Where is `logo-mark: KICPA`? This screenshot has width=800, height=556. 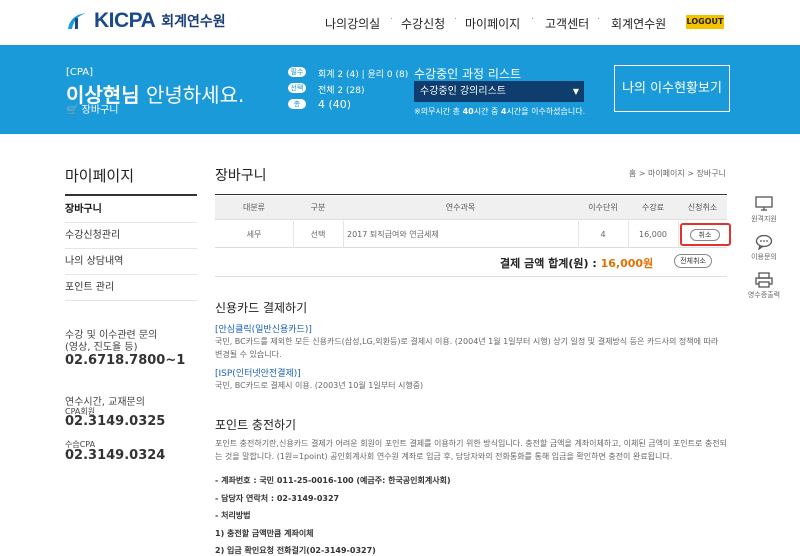 logo-mark: KICPA is located at coordinates (125, 20).